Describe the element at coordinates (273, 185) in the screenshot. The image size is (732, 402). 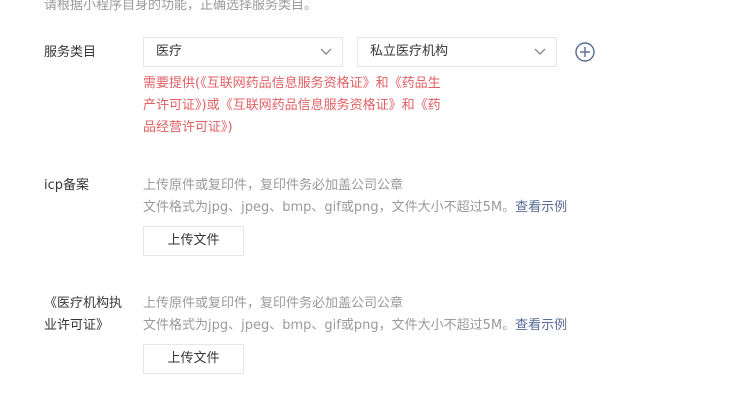
I see `icp-desc-line1: 上传原件或复印件，复印件务必加盖公司公章` at that location.